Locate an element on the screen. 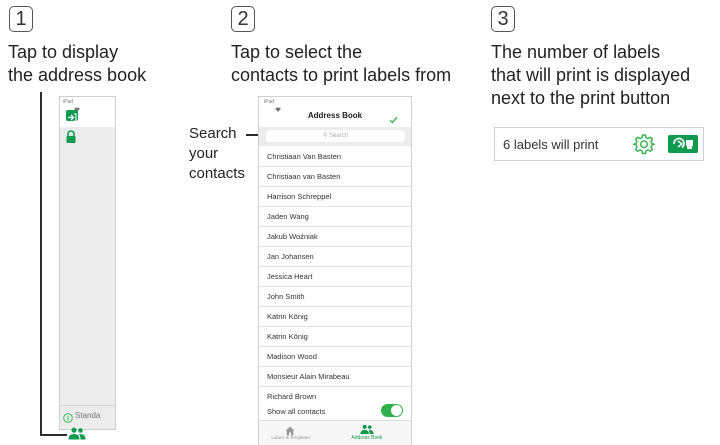 The width and height of the screenshot is (720, 445). info-icon is located at coordinates (68, 419).